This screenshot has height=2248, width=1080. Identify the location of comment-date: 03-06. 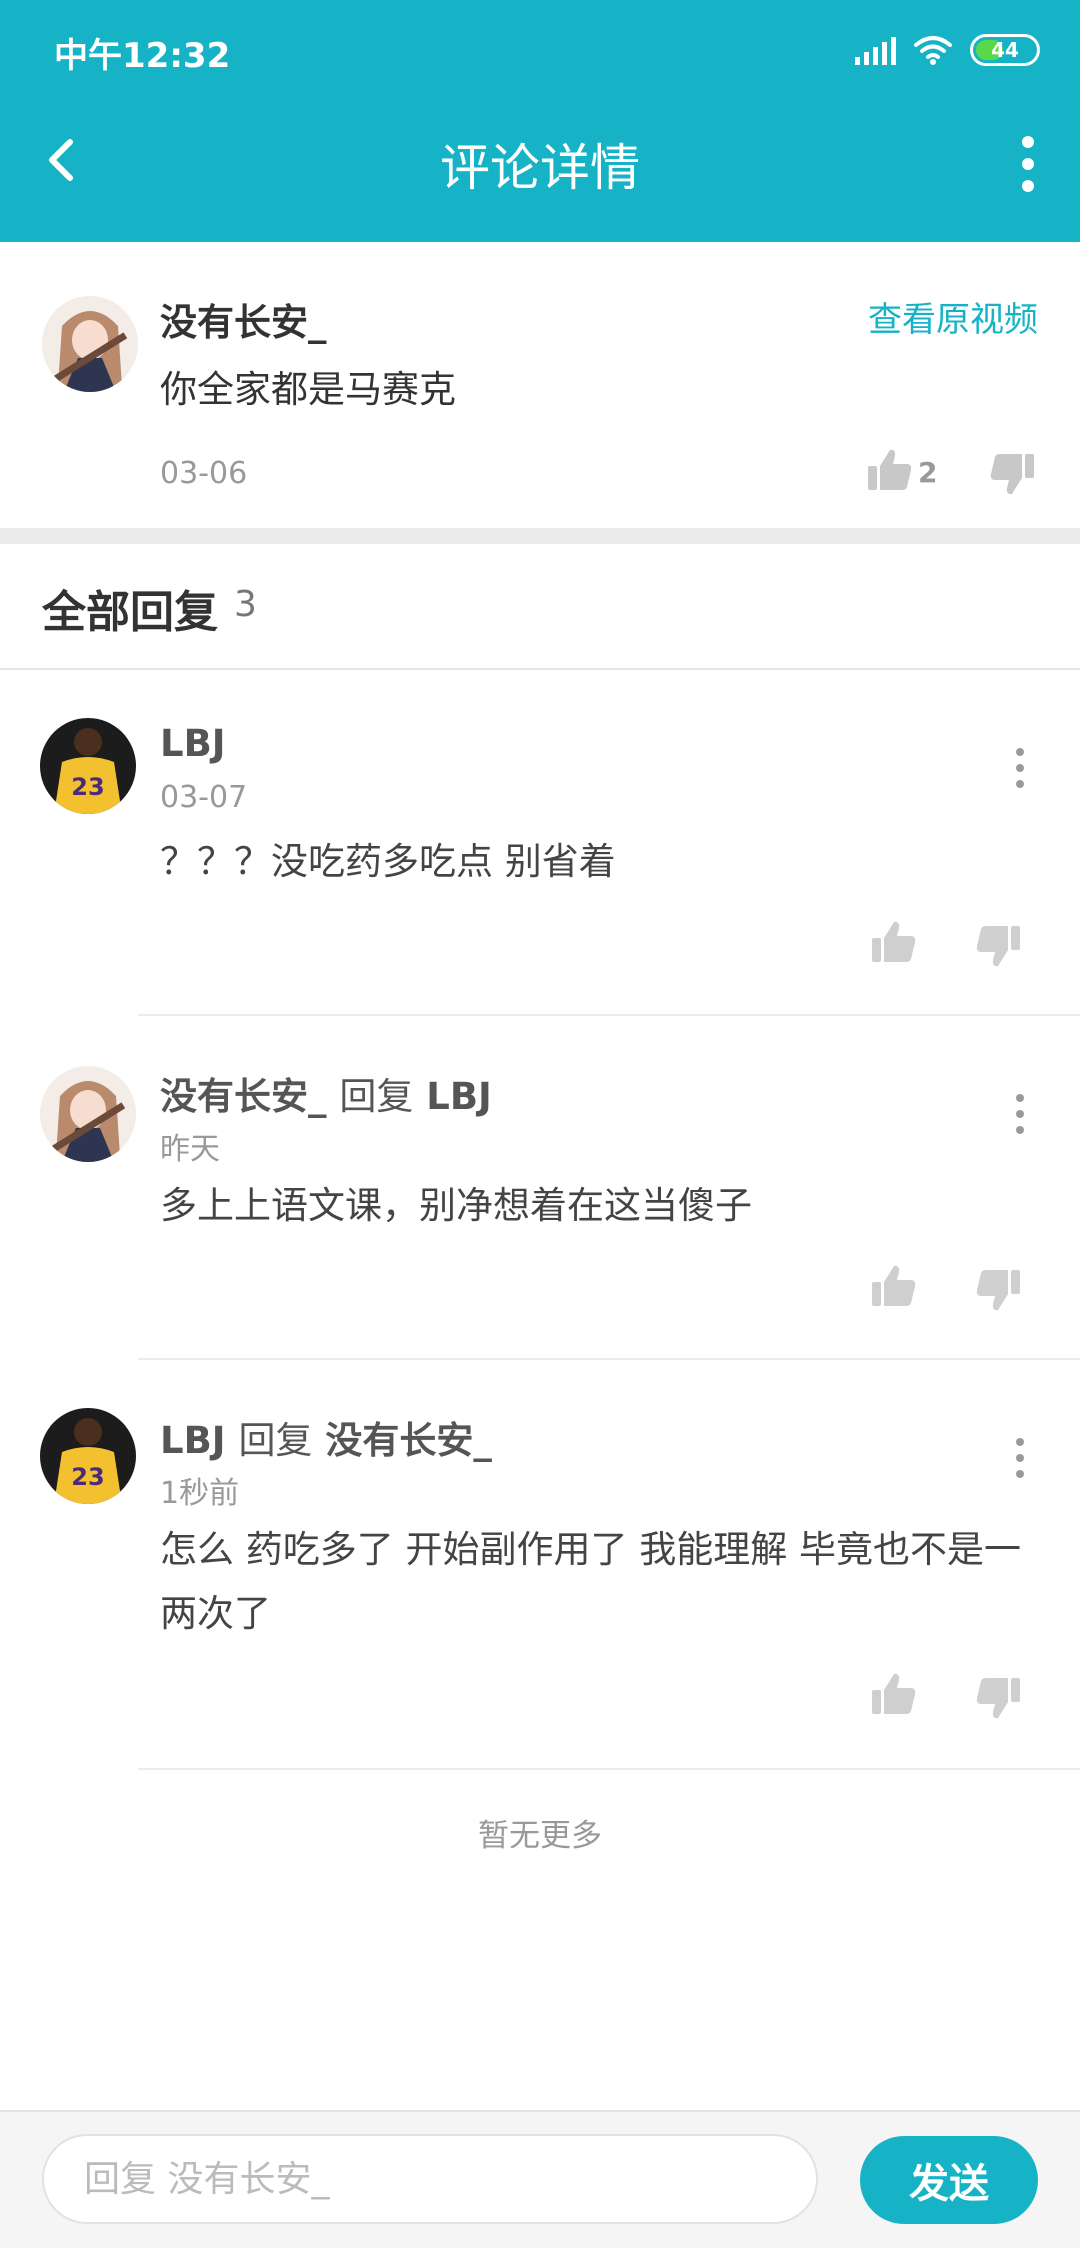
(204, 473).